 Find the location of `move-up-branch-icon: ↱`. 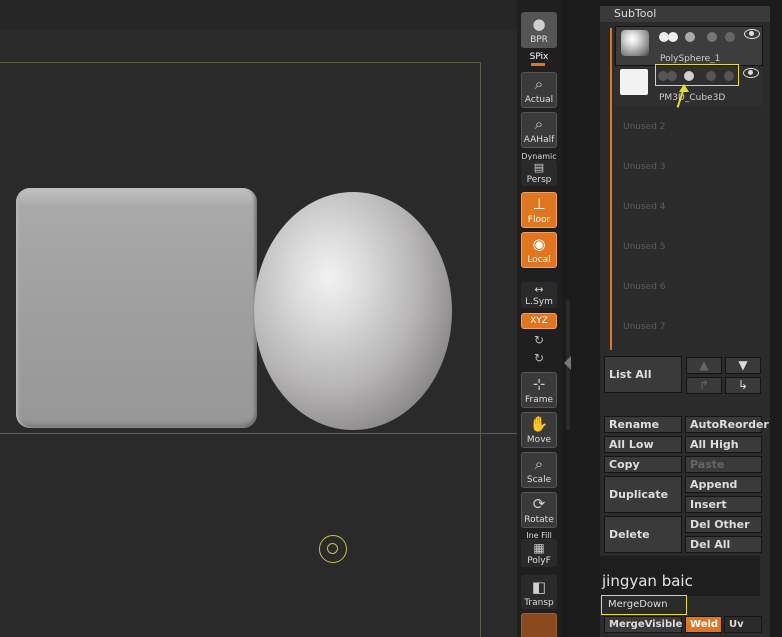

move-up-branch-icon: ↱ is located at coordinates (704, 385).